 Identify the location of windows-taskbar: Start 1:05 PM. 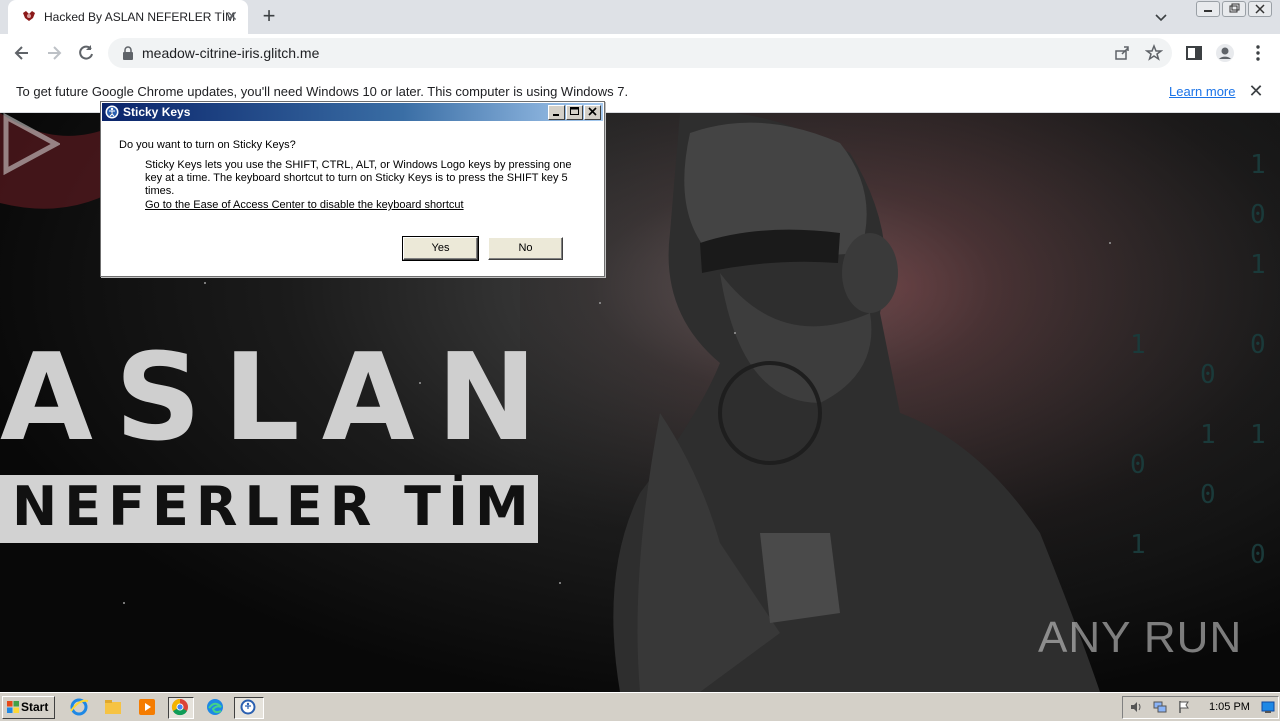
(640, 706).